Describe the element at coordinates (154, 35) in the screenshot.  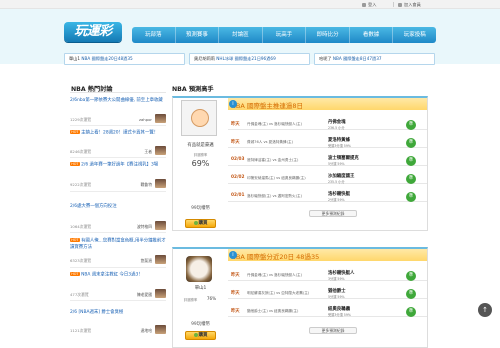
I see `nav-item-blog: 玩部落` at that location.